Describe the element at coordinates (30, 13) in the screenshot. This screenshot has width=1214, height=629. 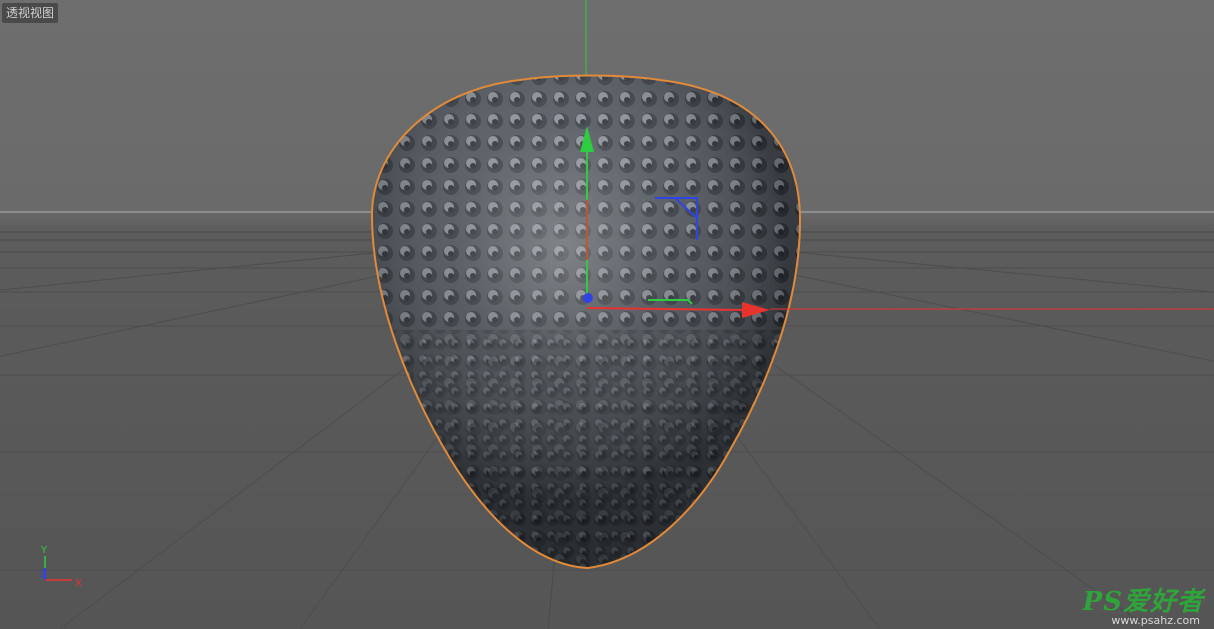
I see `viewport-name-label: 透视视图` at that location.